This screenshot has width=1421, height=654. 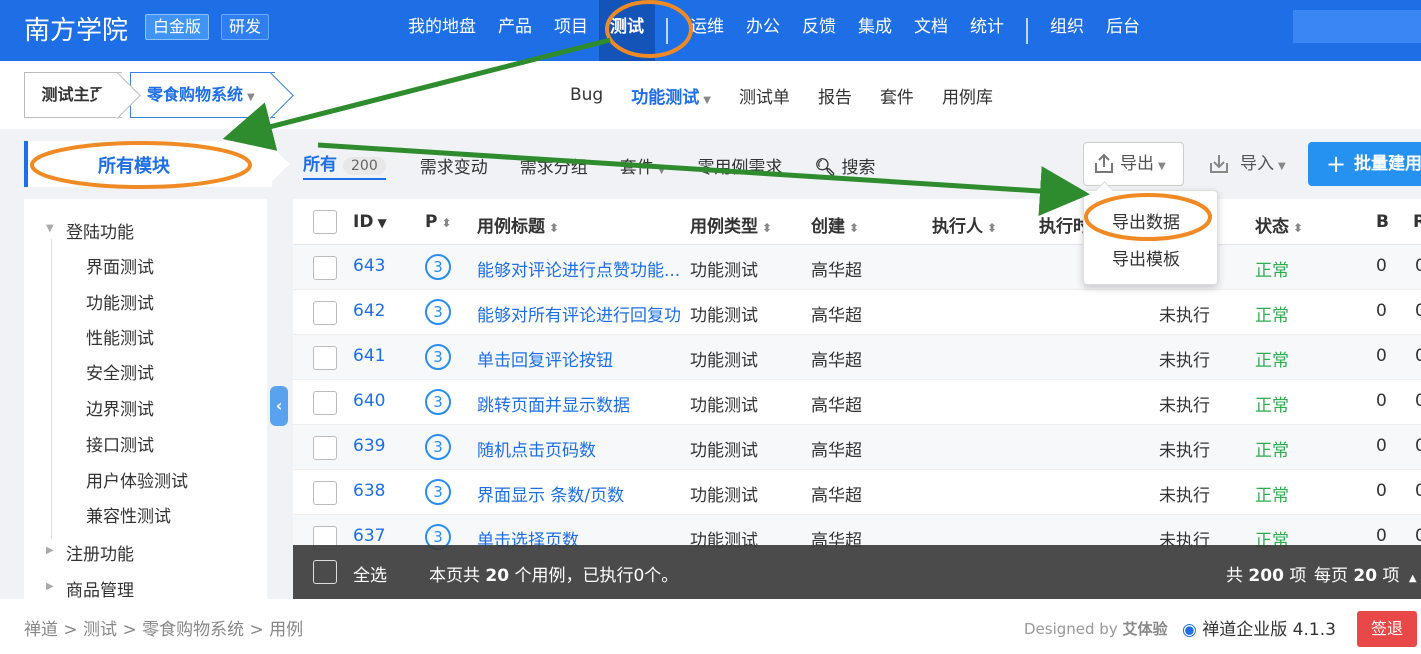 I want to click on table-row: 639 3 随机点击页码数 功能测试 高华超 未执行 正常 0 0, so click(x=857, y=447).